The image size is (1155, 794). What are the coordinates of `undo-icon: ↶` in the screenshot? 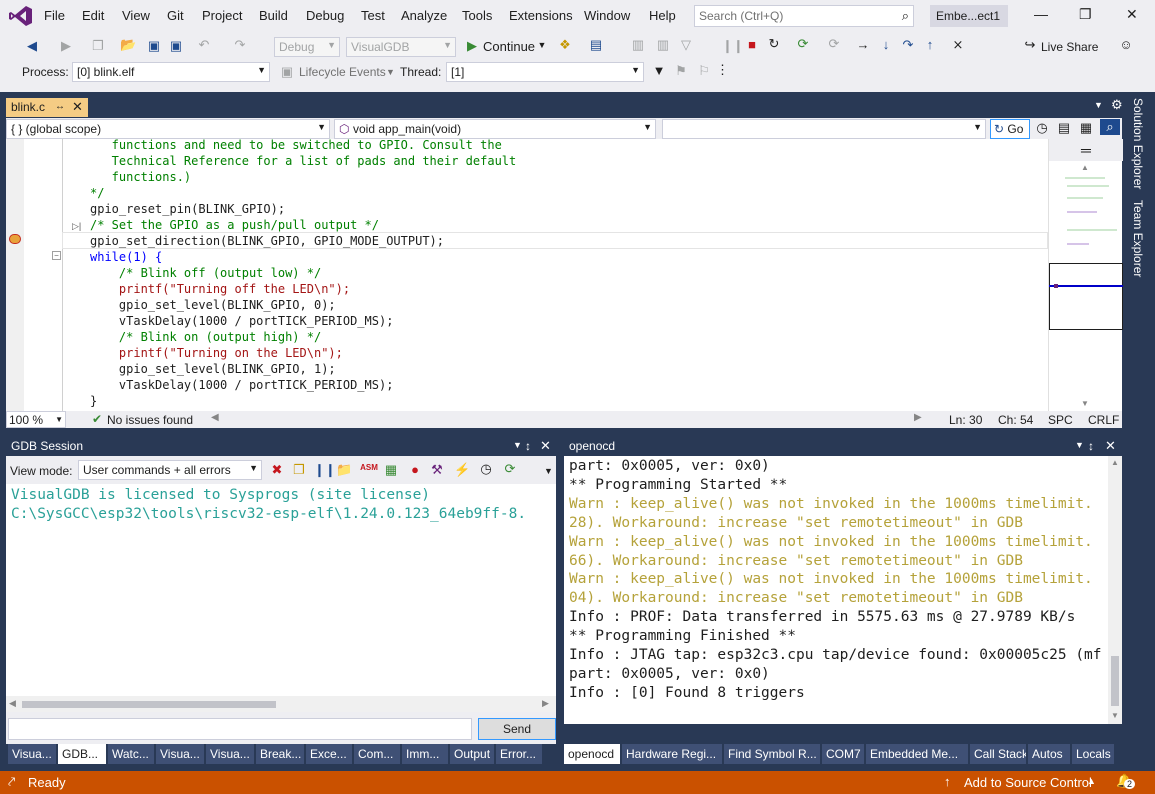 It's located at (204, 45).